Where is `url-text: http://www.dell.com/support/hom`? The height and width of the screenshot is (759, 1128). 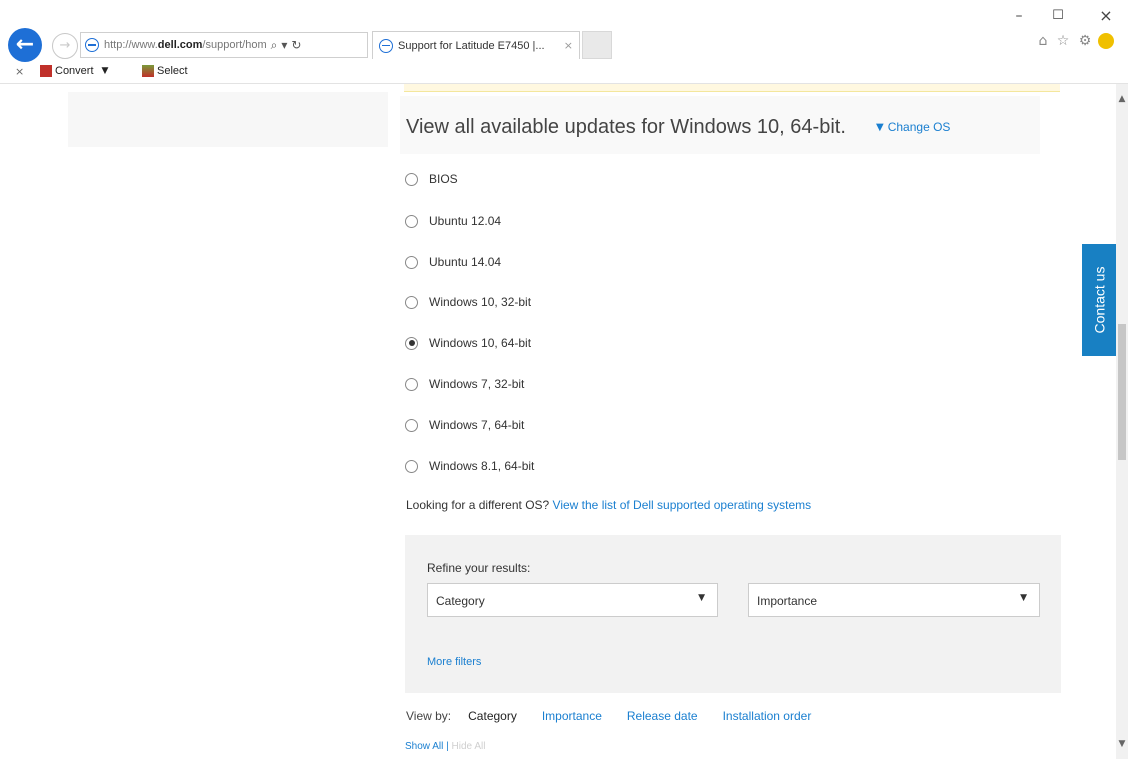 url-text: http://www.dell.com/support/hom is located at coordinates (185, 45).